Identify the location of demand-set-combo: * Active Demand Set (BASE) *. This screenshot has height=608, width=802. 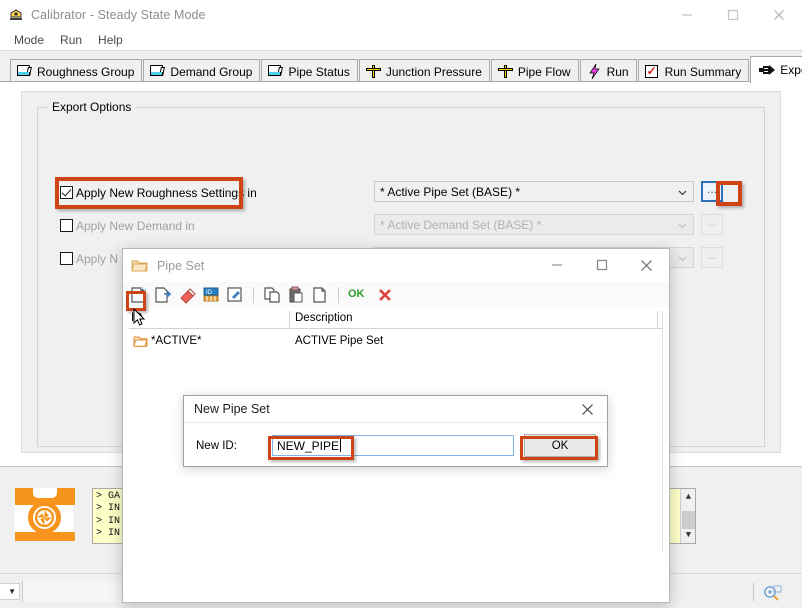
(534, 224).